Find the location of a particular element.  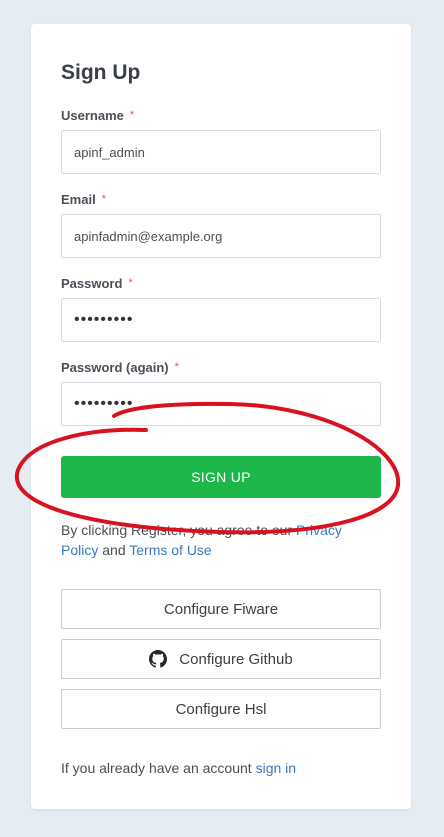

configure-github-label: Configure Github is located at coordinates (236, 659).